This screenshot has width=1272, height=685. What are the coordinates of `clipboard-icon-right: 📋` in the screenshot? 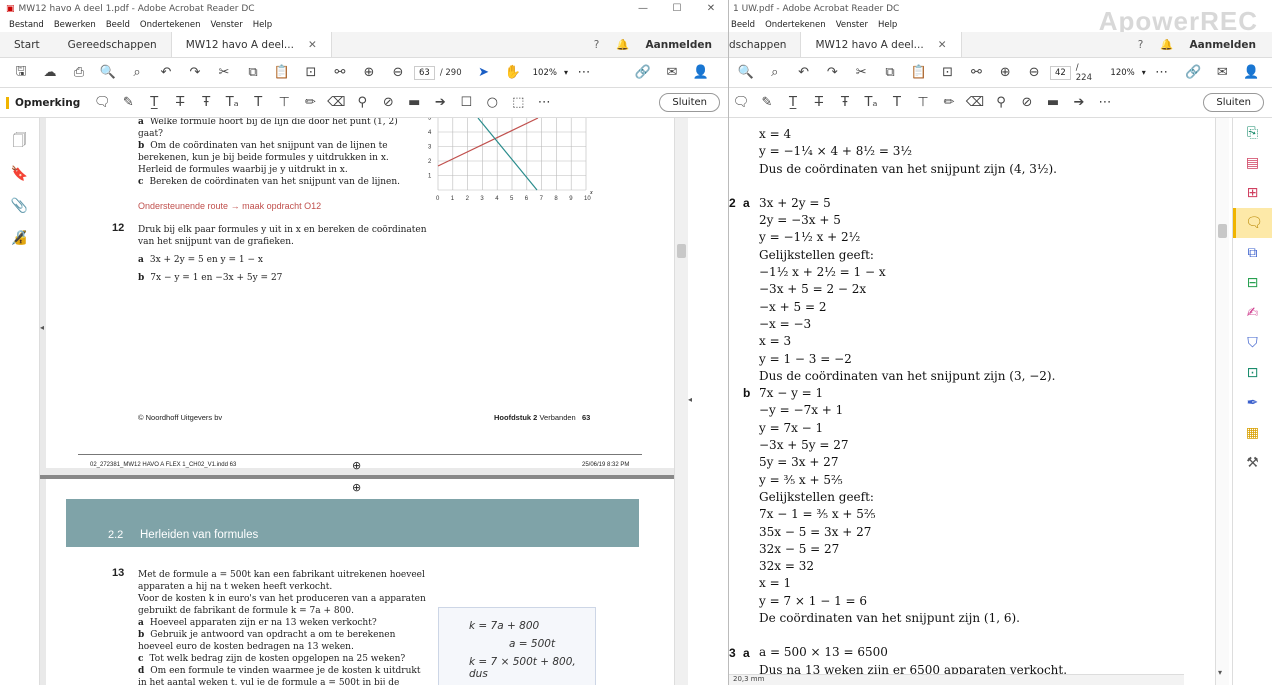 It's located at (919, 73).